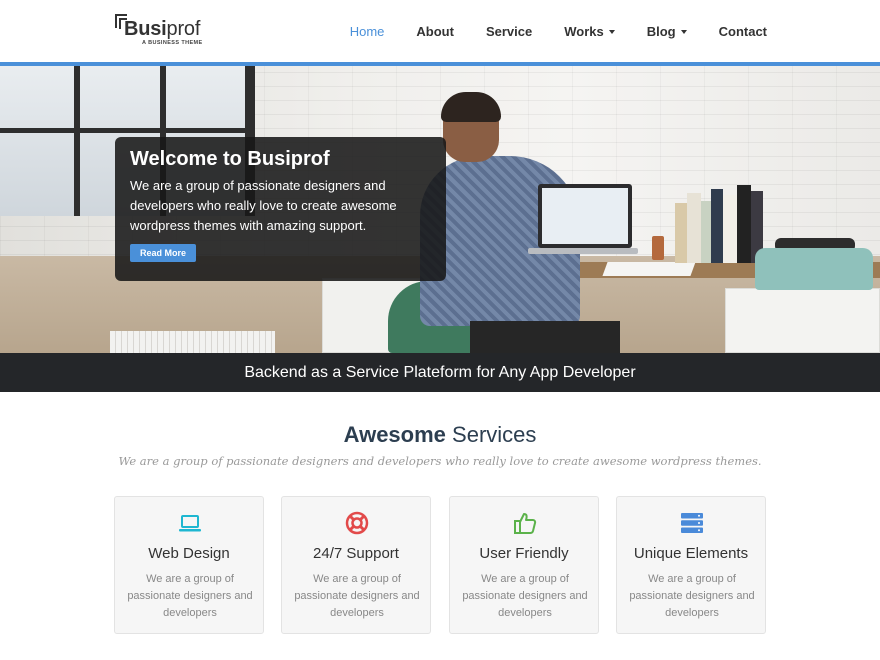 Image resolution: width=880 pixels, height=660 pixels. I want to click on card-title: 24/7 Support, so click(356, 553).